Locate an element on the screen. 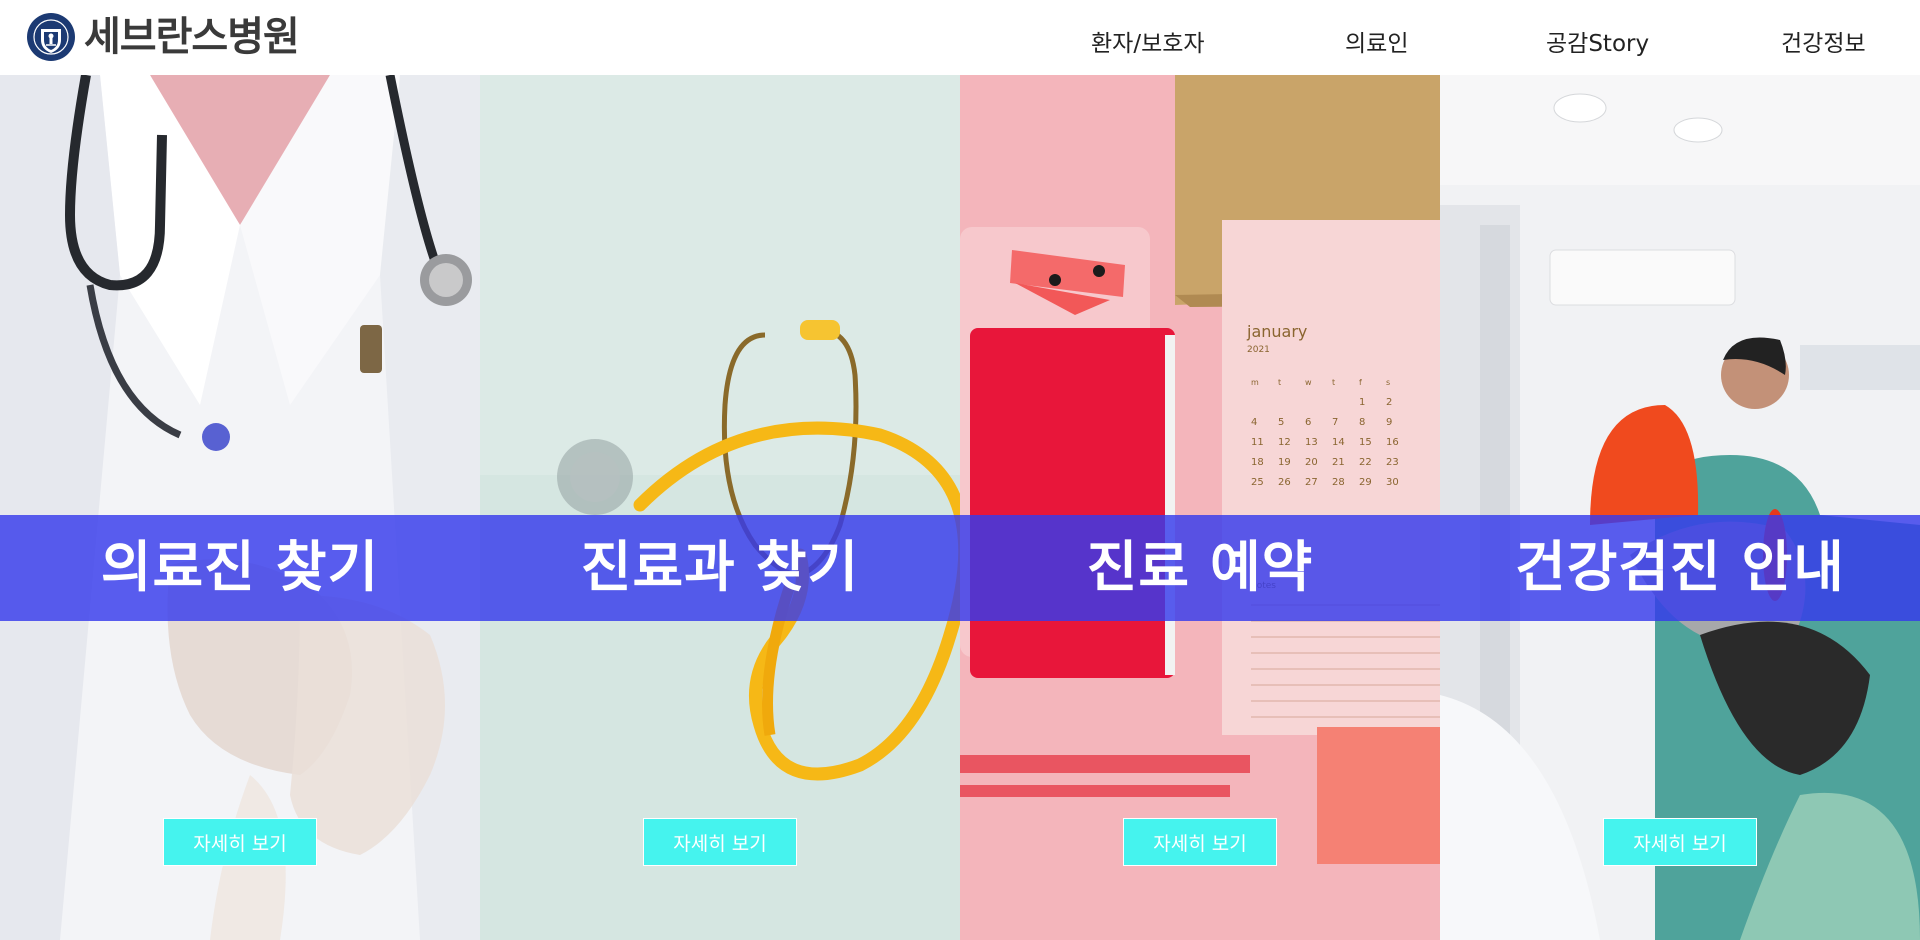 This screenshot has height=940, width=1920. panel-title-find-doctor: 의료진 찾기 is located at coordinates (240, 567).